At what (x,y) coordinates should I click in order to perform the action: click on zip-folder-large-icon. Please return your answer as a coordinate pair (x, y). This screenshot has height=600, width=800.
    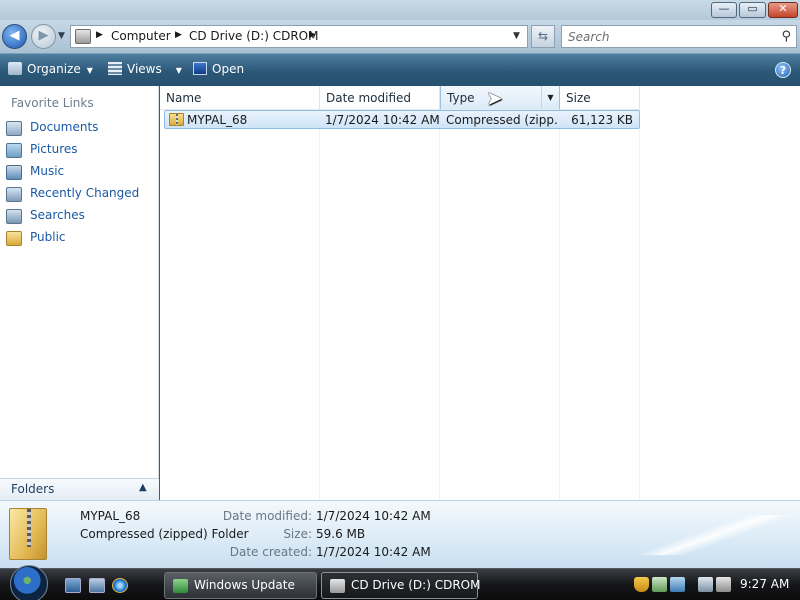
    Looking at the image, I should click on (28, 534).